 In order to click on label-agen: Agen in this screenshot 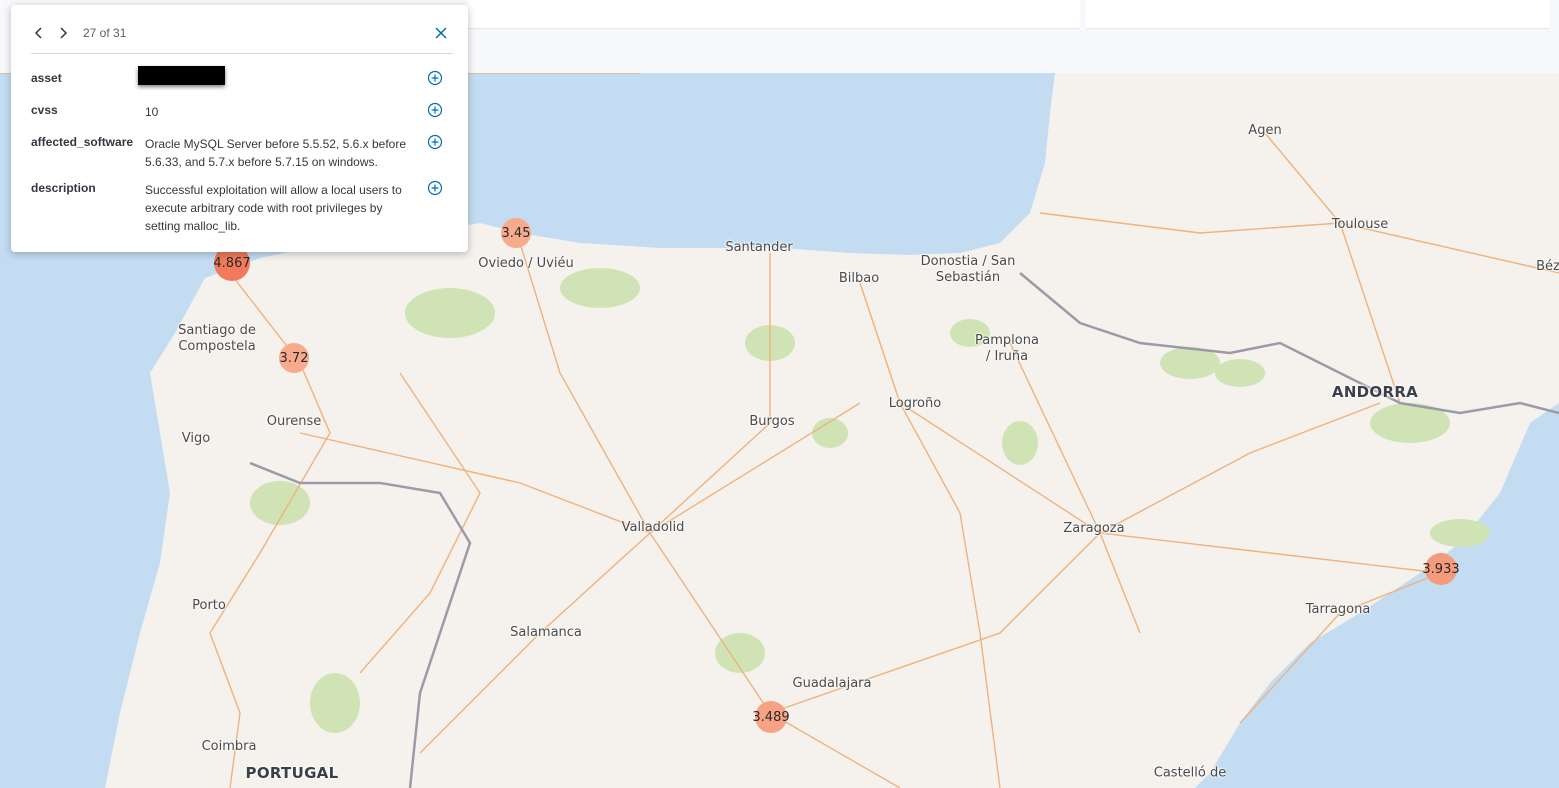, I will do `click(1265, 130)`.